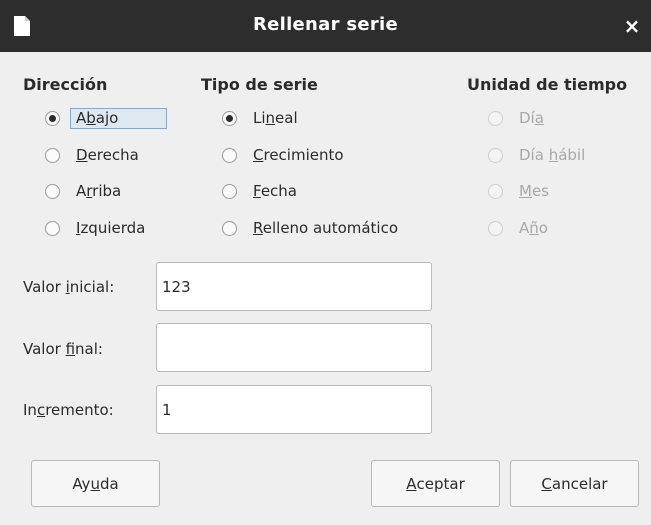 The width and height of the screenshot is (651, 525). I want to click on help-button: Ay u da, so click(95, 483).